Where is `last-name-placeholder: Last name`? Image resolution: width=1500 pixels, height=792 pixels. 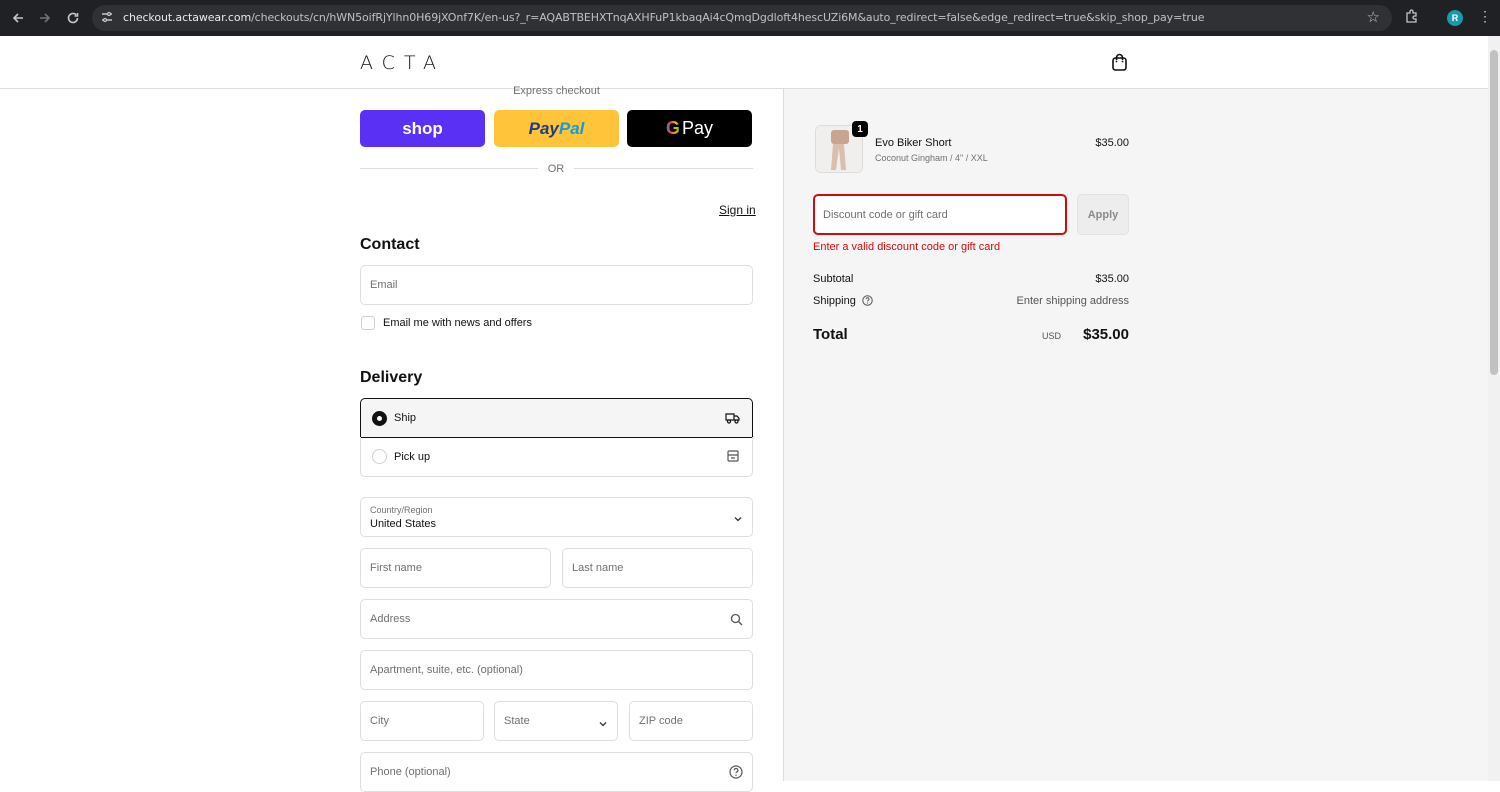
last-name-placeholder: Last name is located at coordinates (598, 568).